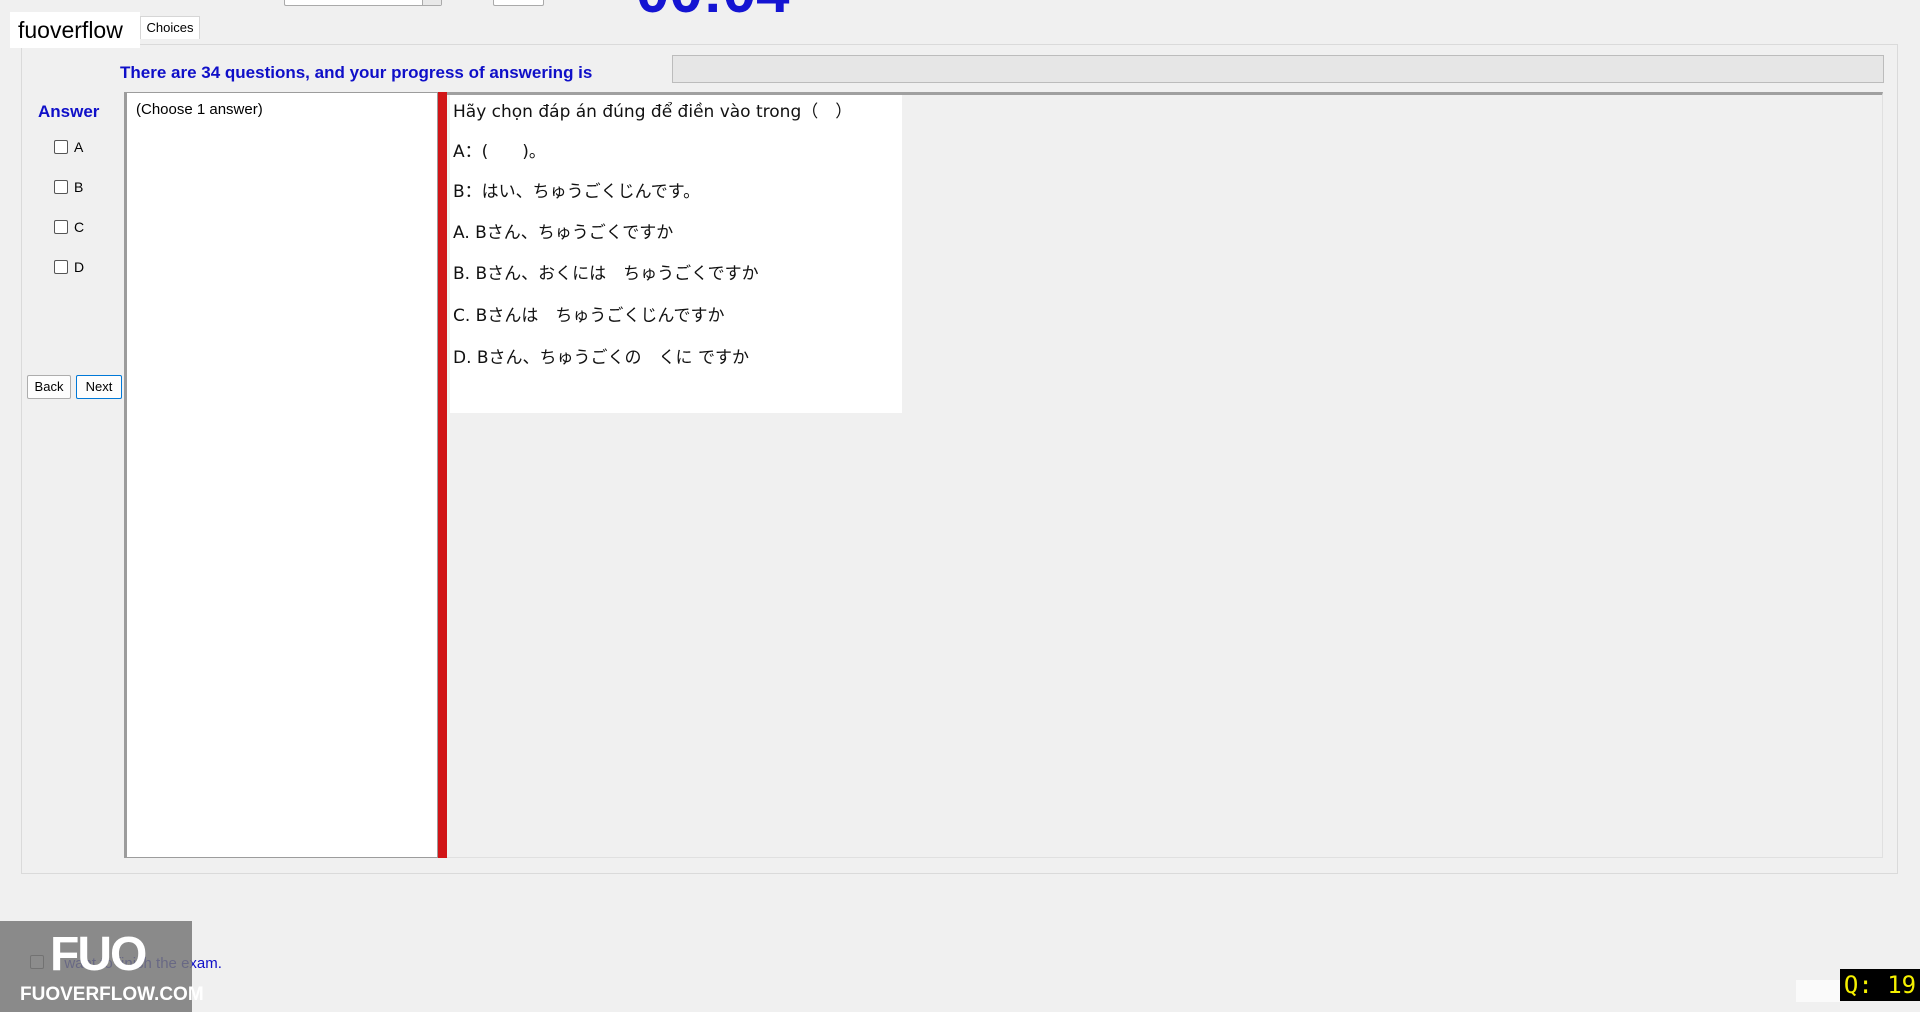 Image resolution: width=1920 pixels, height=1012 pixels. Describe the element at coordinates (563, 233) in the screenshot. I see `question-line: A. Bさん、ちゅうごくですか` at that location.